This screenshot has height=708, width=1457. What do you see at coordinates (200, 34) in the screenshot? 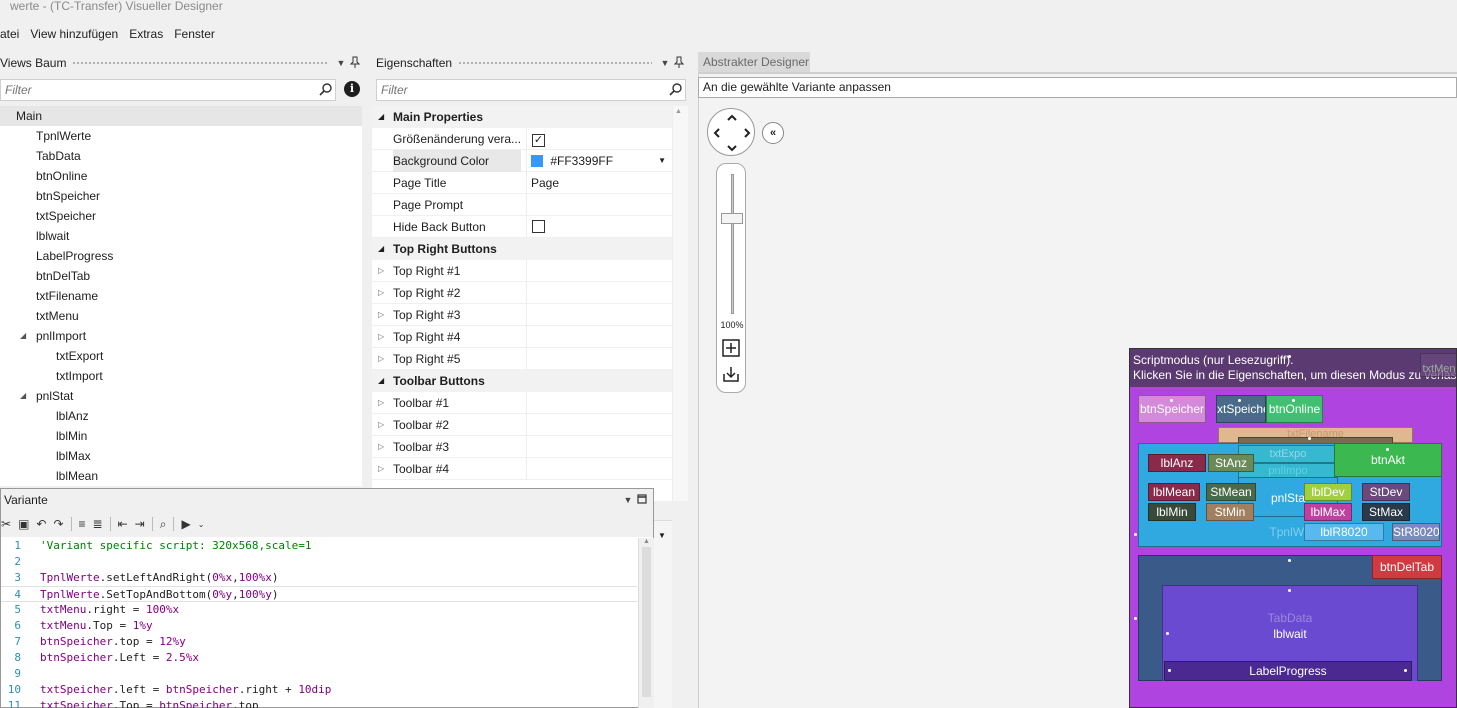
I see `menu-fenster: Fenster` at bounding box center [200, 34].